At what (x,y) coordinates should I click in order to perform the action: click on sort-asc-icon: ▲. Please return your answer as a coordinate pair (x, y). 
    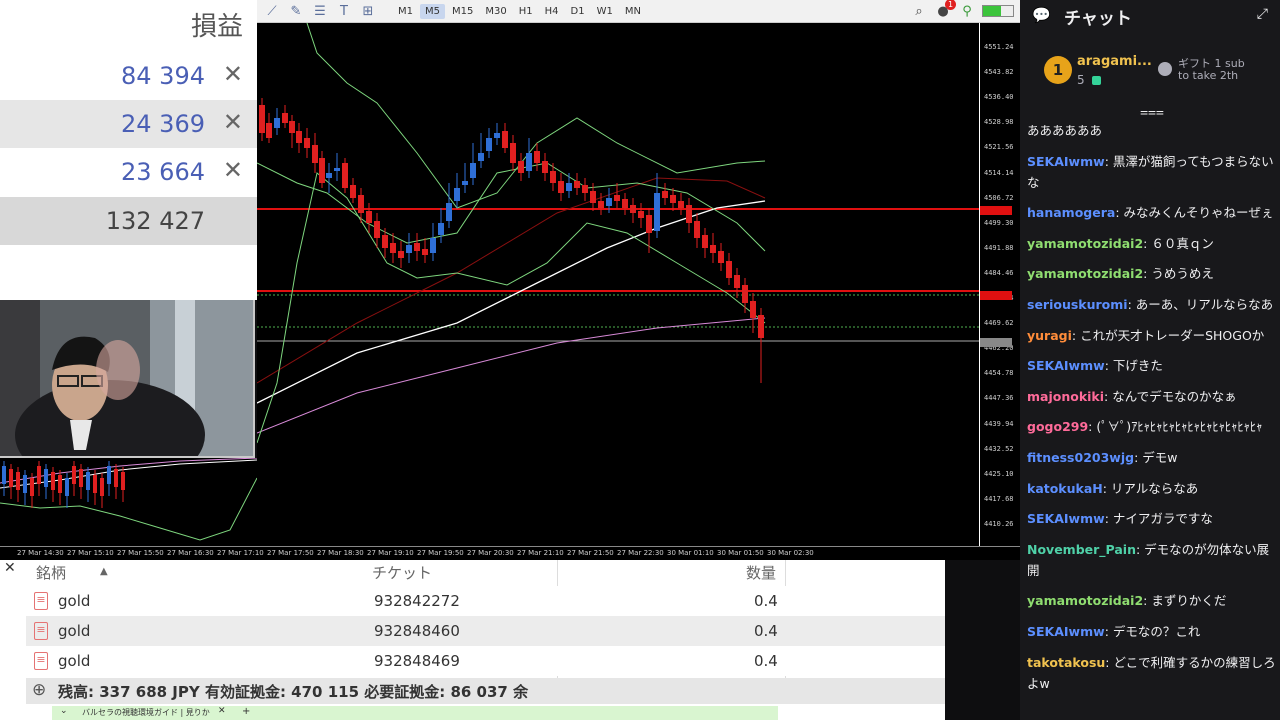
    Looking at the image, I should click on (104, 571).